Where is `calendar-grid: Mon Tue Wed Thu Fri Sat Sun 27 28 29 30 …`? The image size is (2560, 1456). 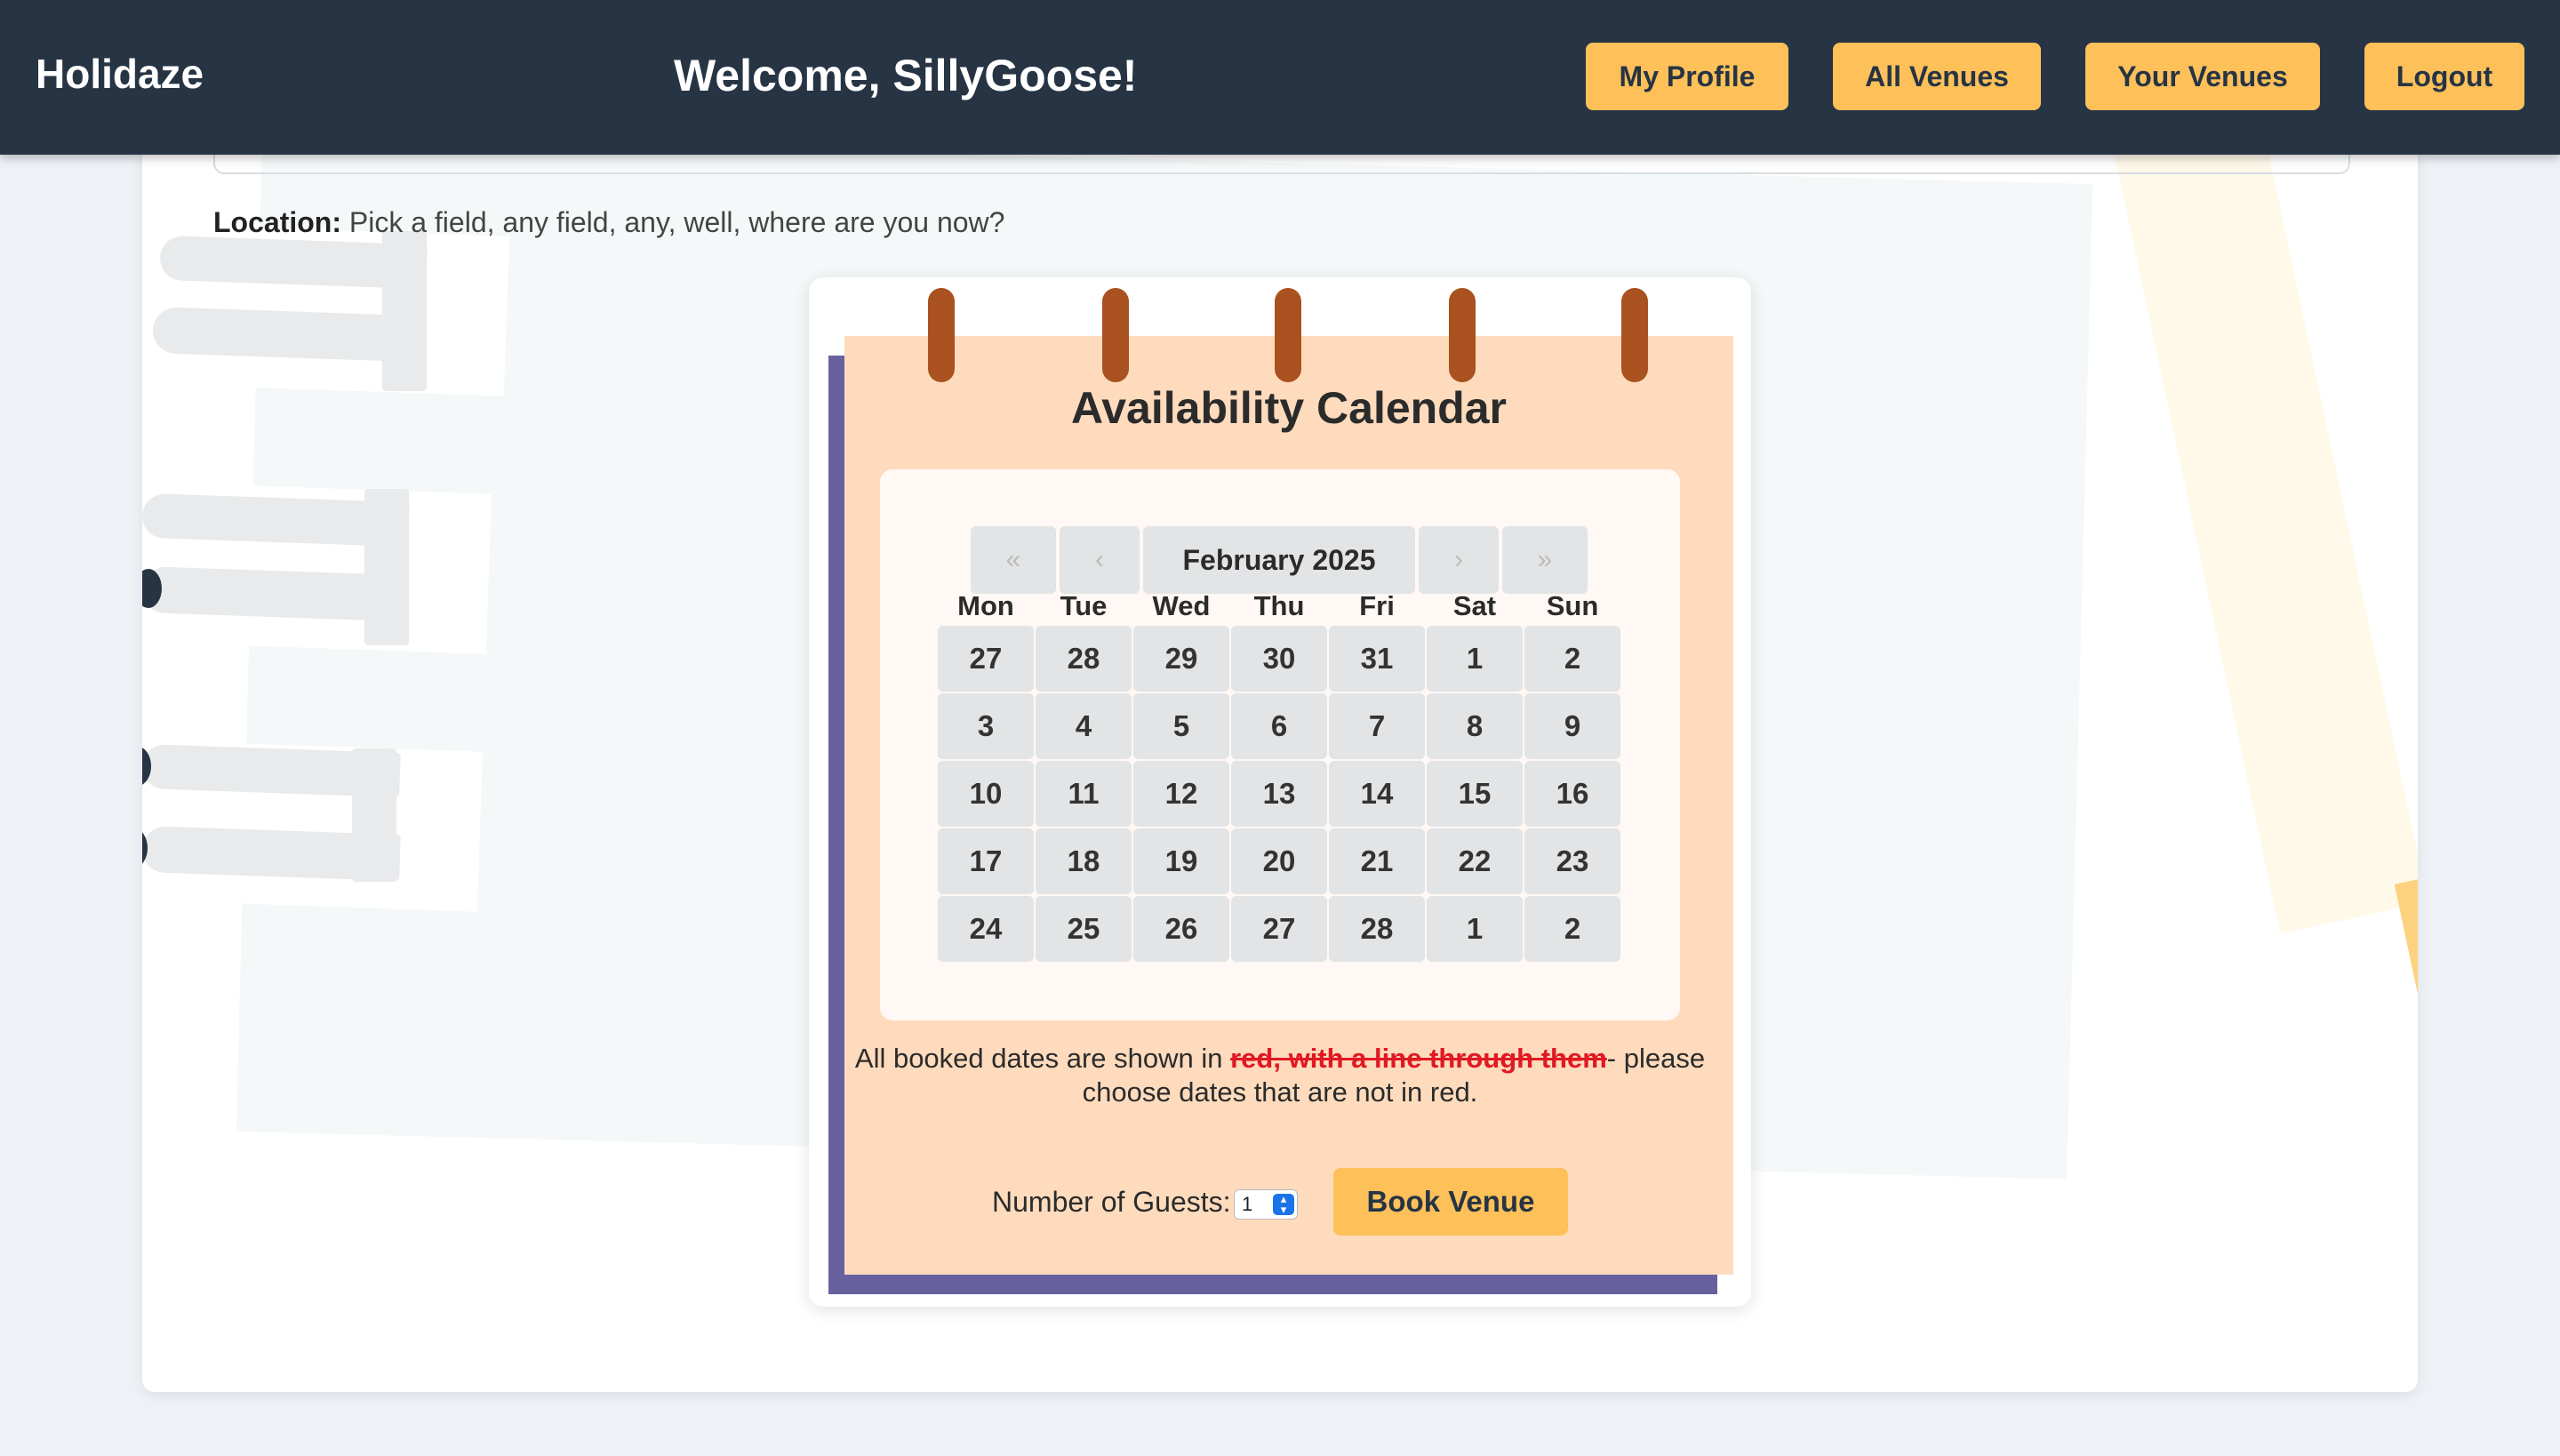
calendar-grid: Mon Tue Wed Thu Fri Sat Sun 27 28 29 30 … is located at coordinates (1279, 777).